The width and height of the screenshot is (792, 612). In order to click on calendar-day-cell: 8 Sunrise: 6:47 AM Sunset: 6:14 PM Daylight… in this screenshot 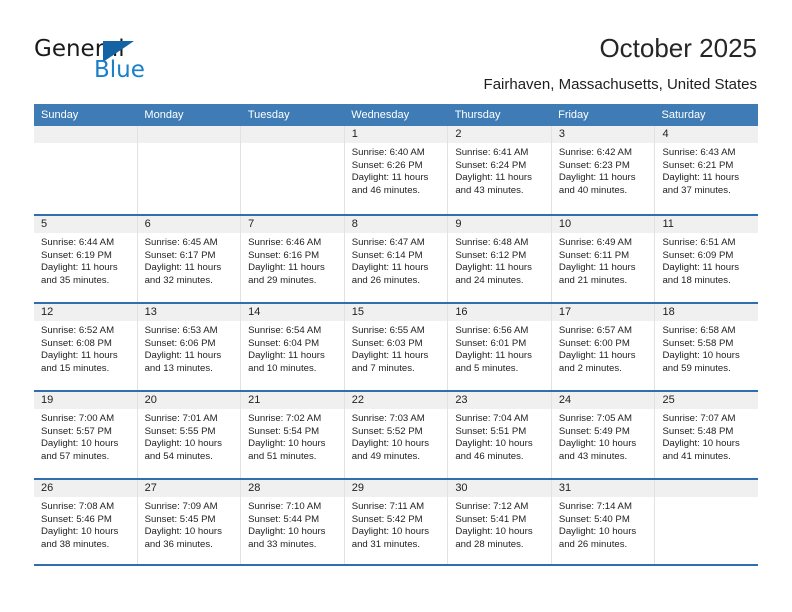, I will do `click(396, 259)`.